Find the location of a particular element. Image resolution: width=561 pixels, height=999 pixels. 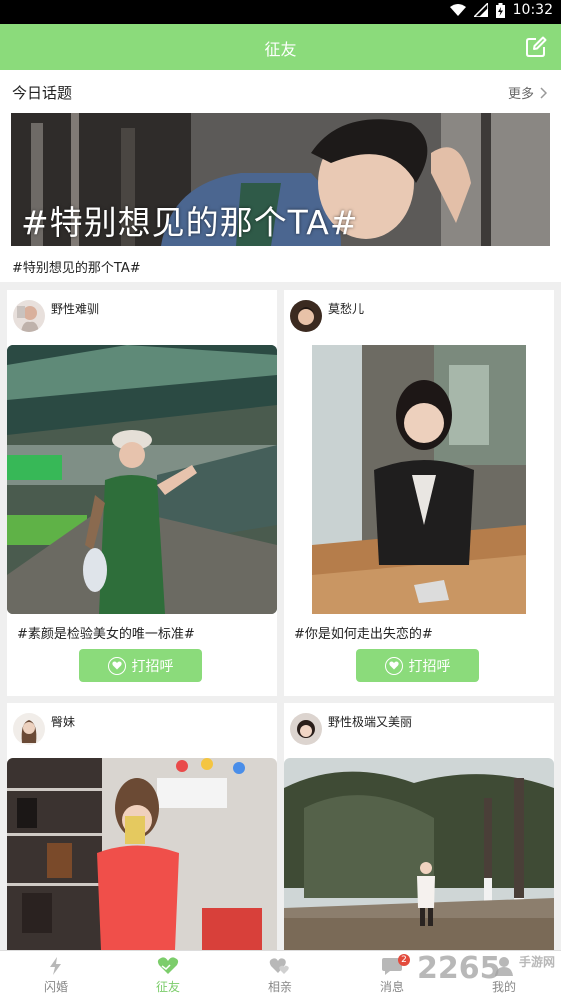

watermark: 2265 手游网 is located at coordinates (479, 971).